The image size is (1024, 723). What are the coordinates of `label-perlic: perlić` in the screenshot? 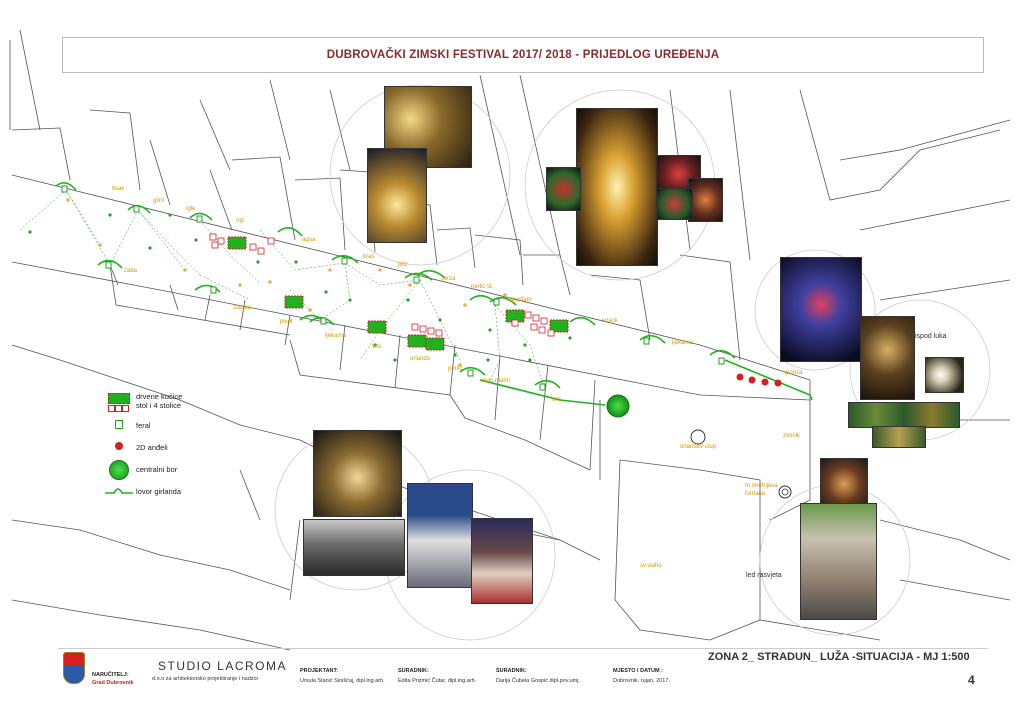 It's located at (455, 369).